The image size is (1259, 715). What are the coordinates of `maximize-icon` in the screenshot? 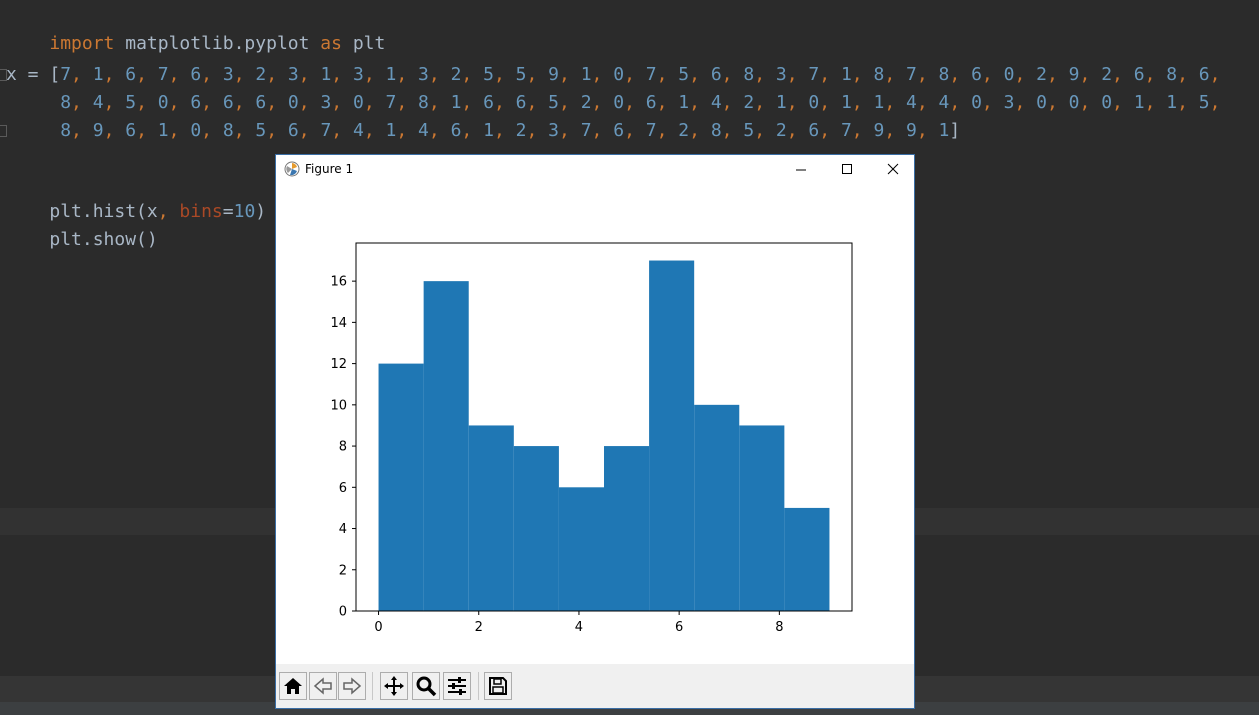 It's located at (847, 169).